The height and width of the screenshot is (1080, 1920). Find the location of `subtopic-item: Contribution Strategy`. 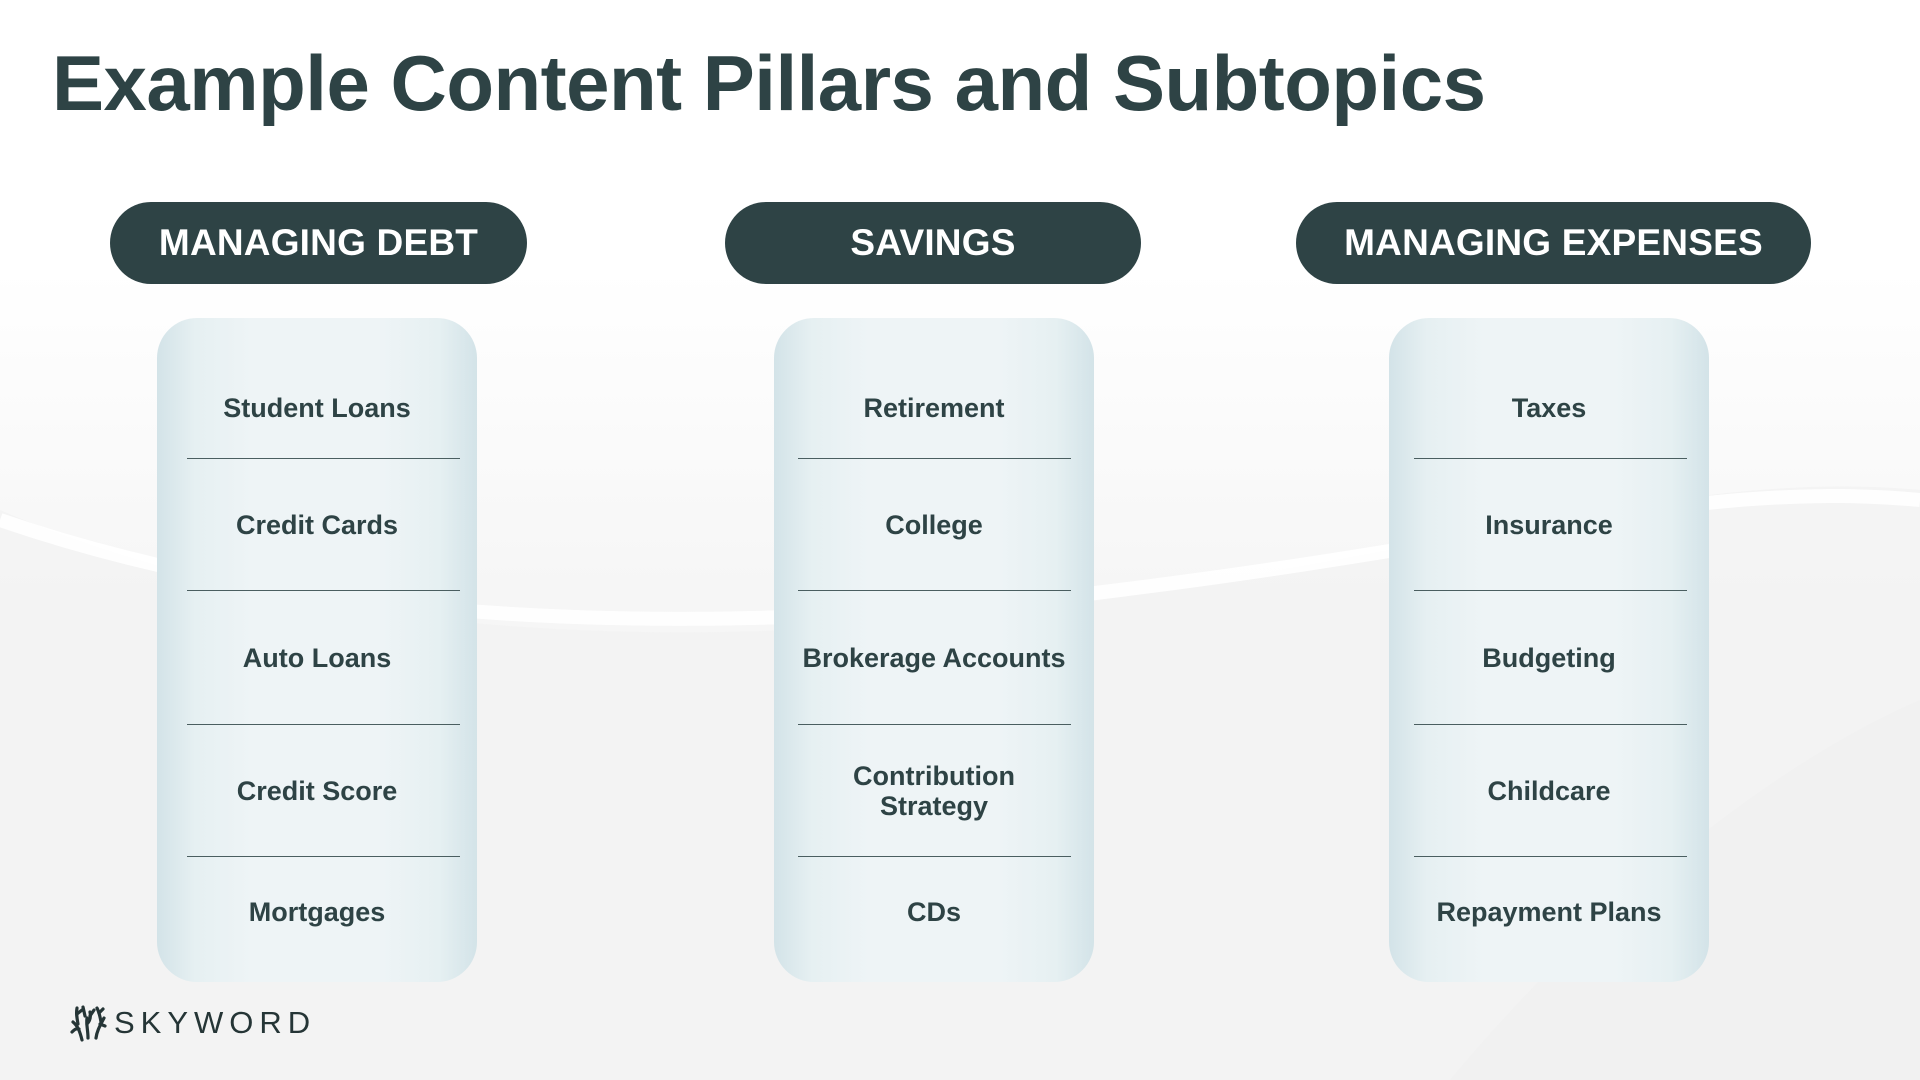

subtopic-item: Contribution Strategy is located at coordinates (934, 790).